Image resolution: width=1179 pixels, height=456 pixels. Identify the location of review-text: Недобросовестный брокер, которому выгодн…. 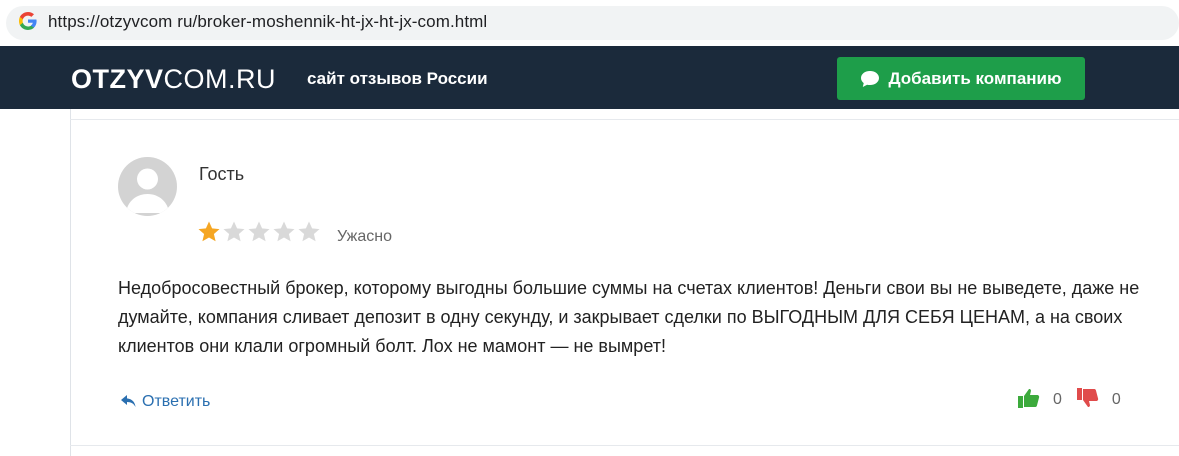
(629, 317).